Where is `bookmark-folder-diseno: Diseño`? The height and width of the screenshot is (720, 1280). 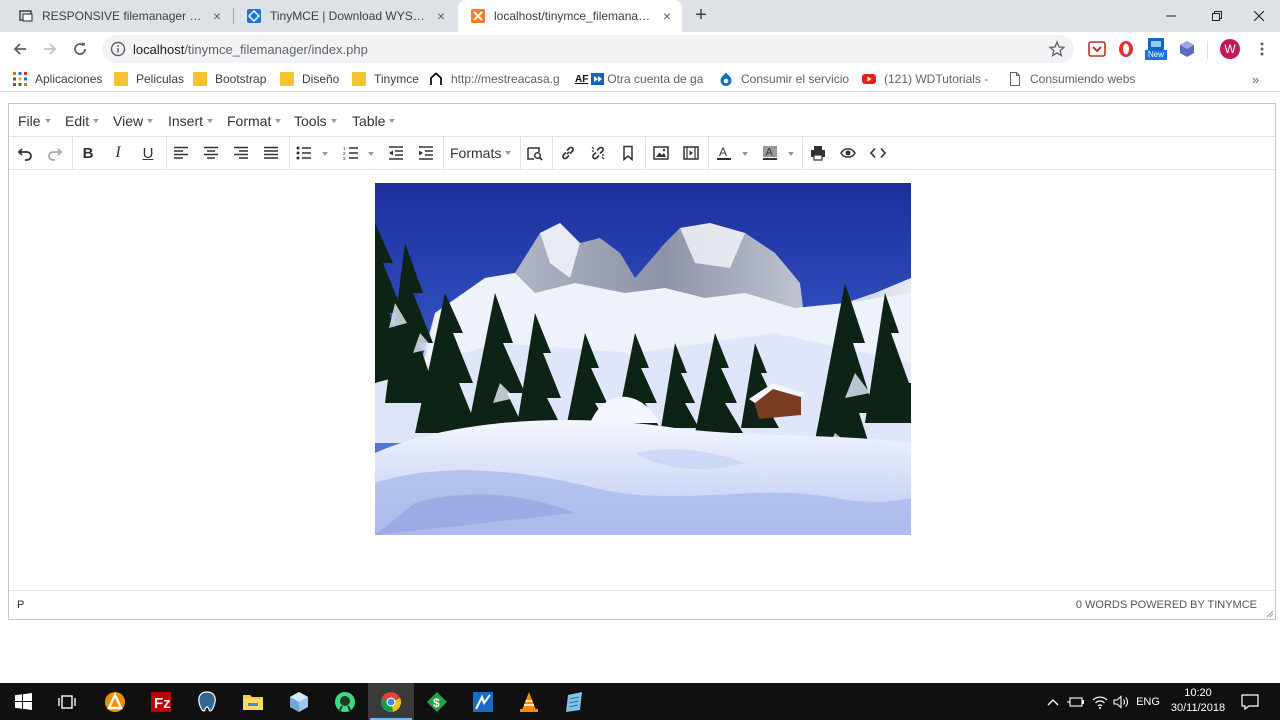
bookmark-folder-diseno: Diseño is located at coordinates (309, 79).